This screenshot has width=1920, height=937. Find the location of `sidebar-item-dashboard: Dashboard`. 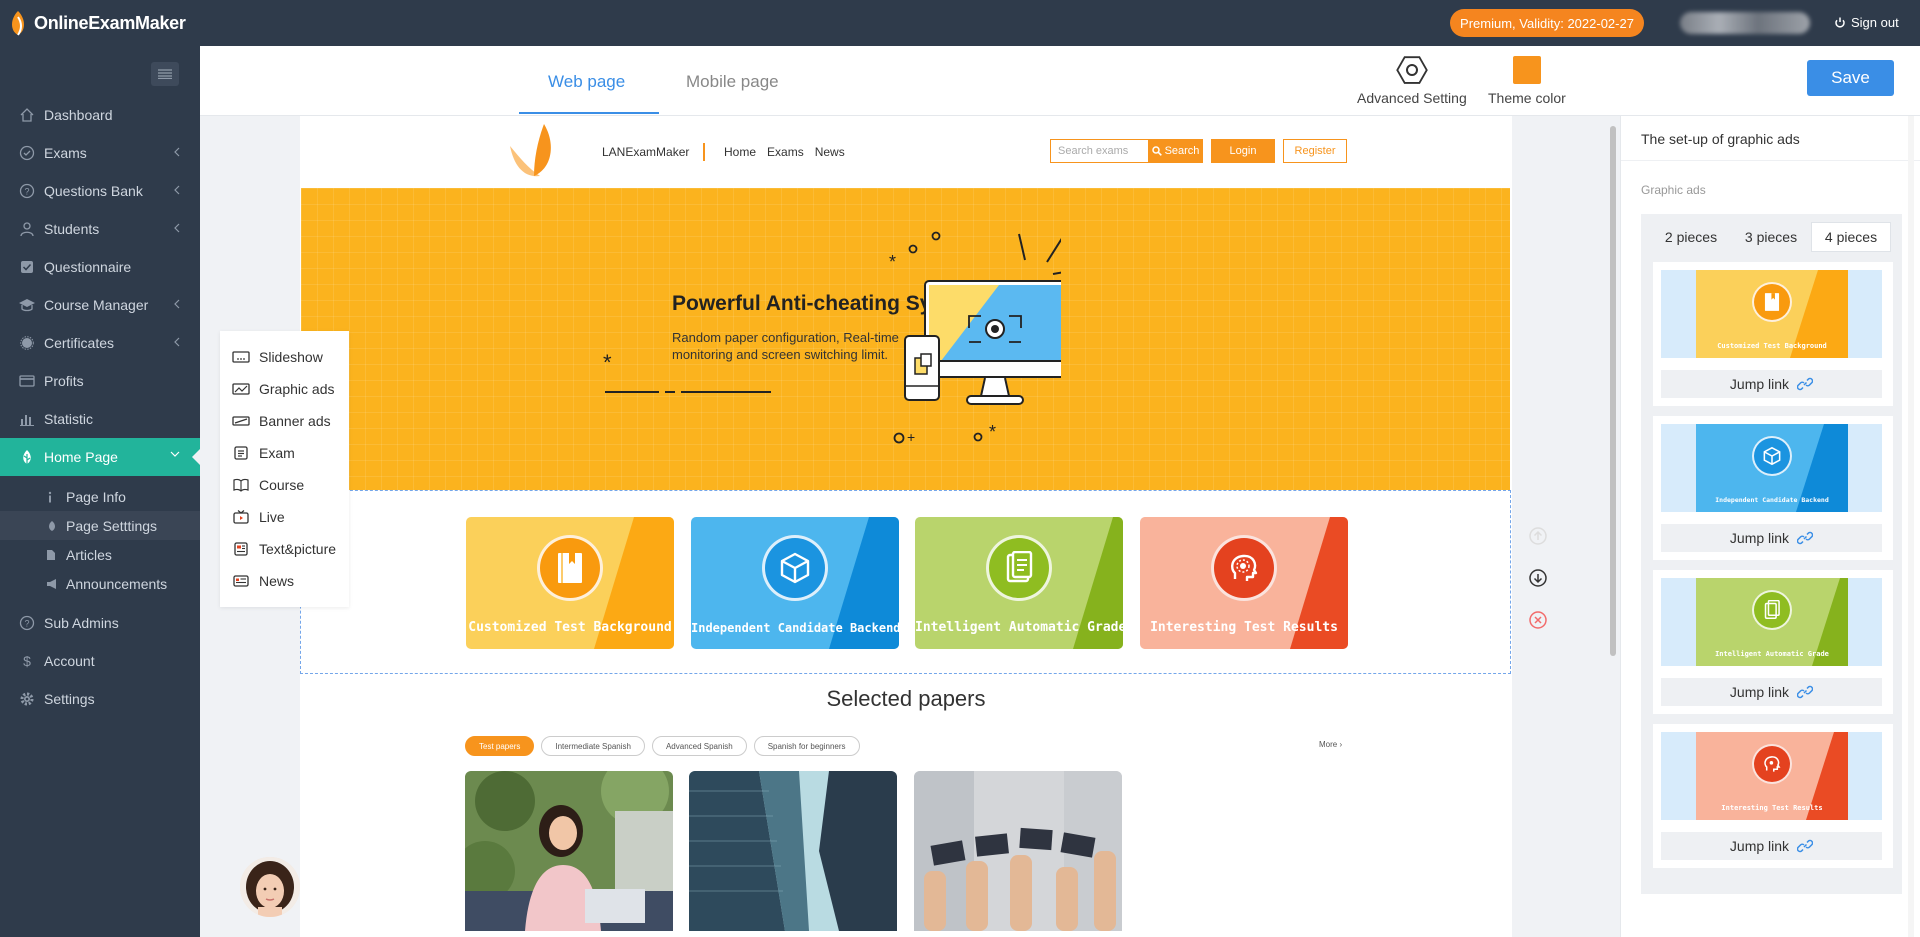

sidebar-item-dashboard: Dashboard is located at coordinates (100, 115).